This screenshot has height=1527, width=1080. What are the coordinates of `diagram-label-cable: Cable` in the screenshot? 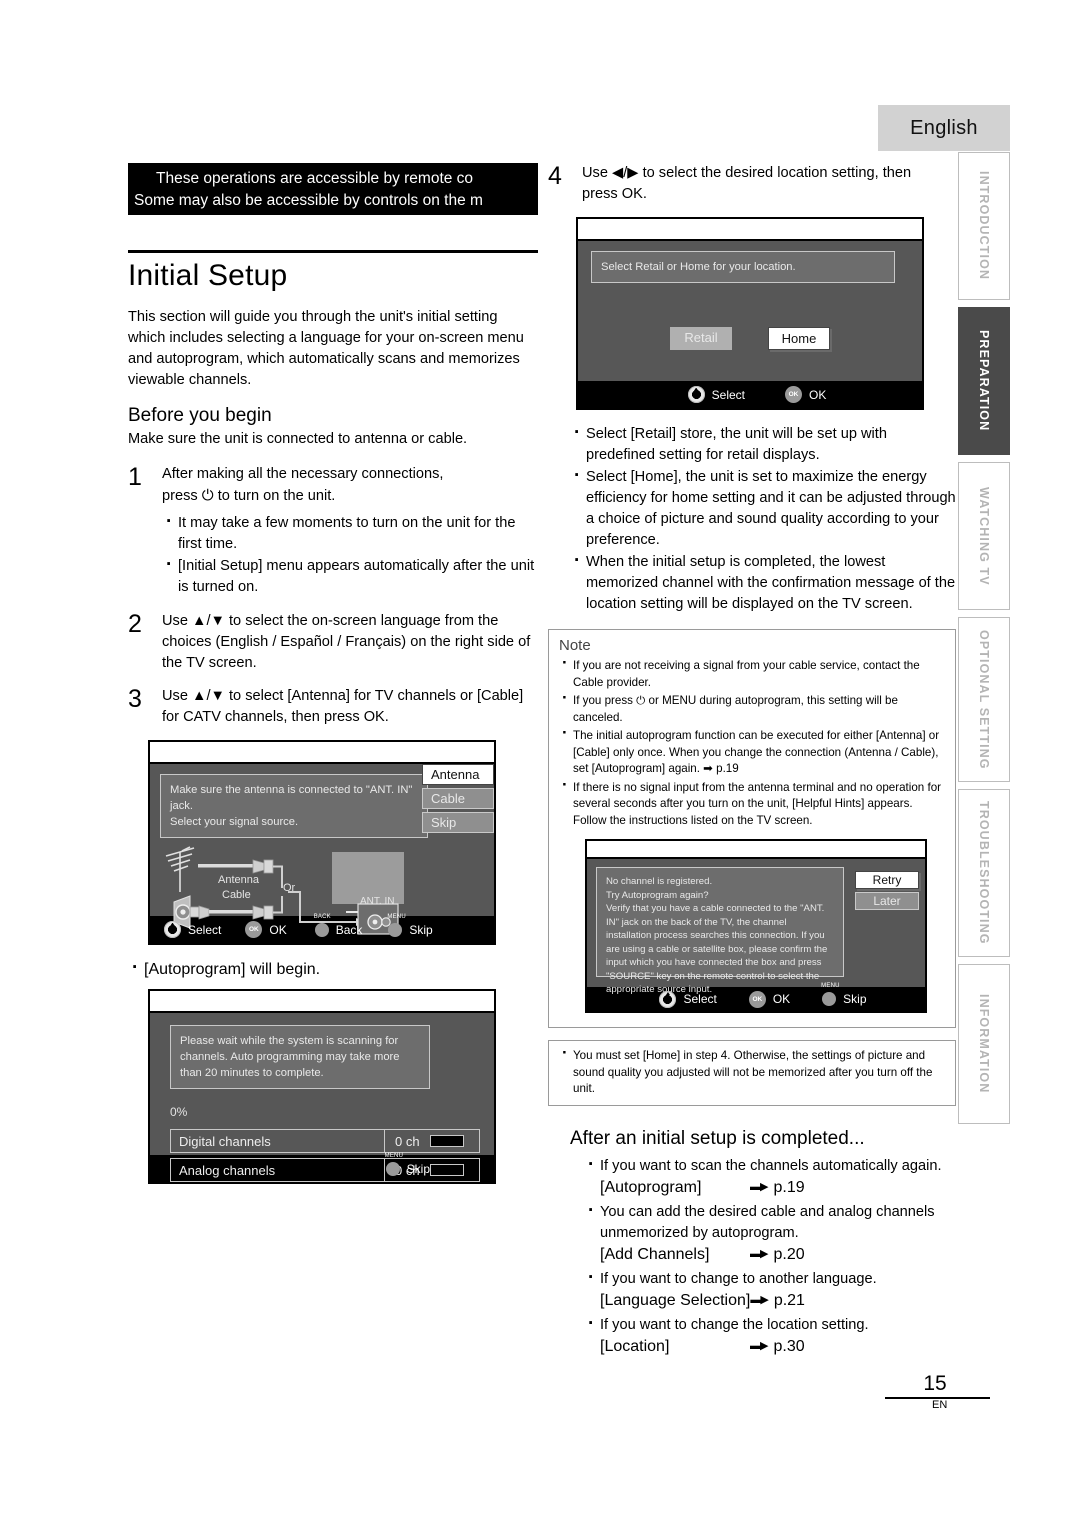 It's located at (236, 895).